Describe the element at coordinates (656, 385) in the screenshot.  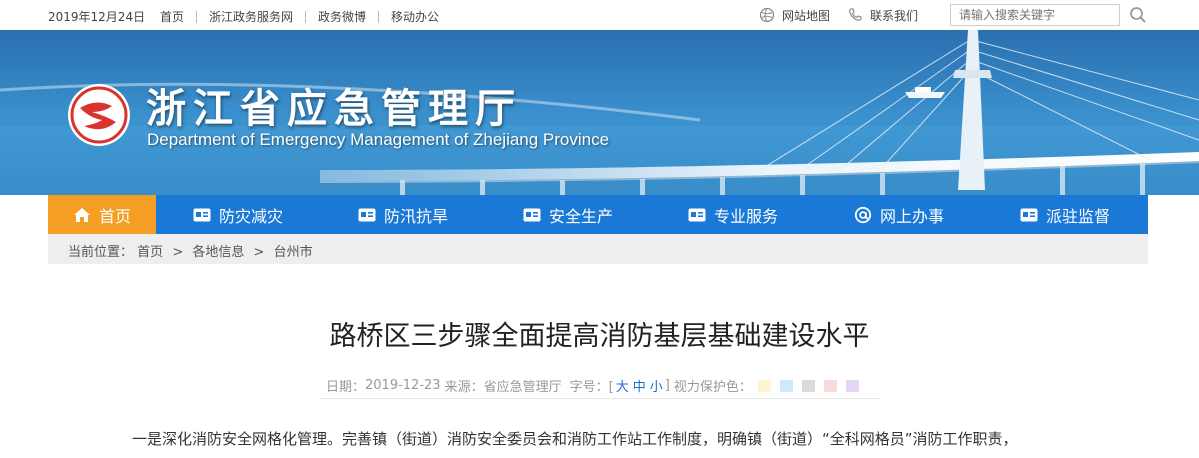
I see `font-size-small: 小` at that location.